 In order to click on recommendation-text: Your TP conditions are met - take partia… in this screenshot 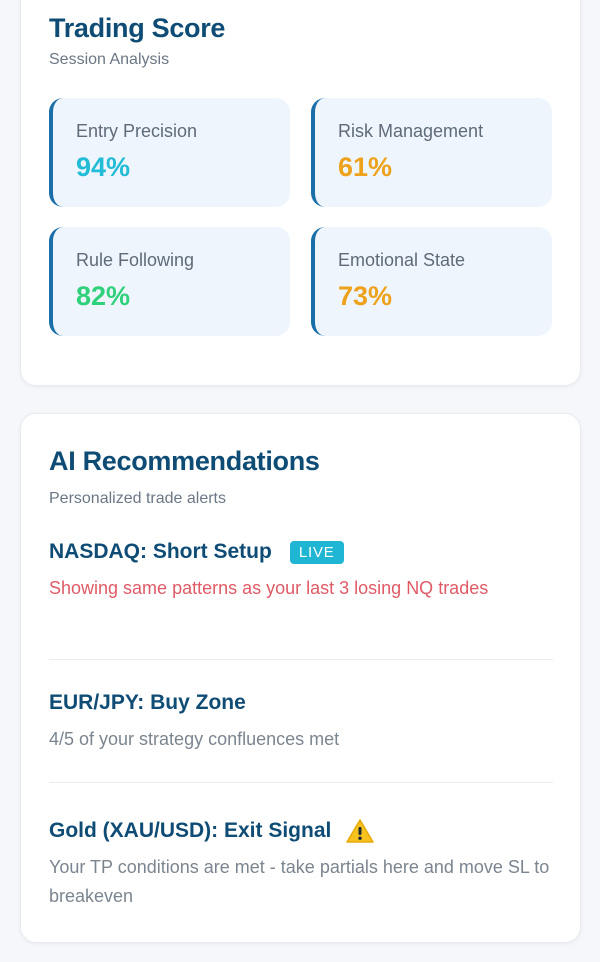, I will do `click(299, 881)`.